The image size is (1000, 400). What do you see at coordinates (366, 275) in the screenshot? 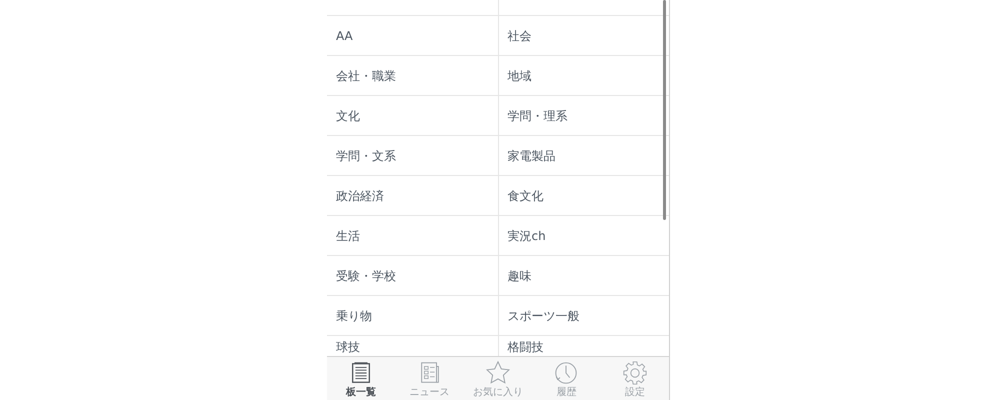
I see `category-item: 受験・学校` at bounding box center [366, 275].